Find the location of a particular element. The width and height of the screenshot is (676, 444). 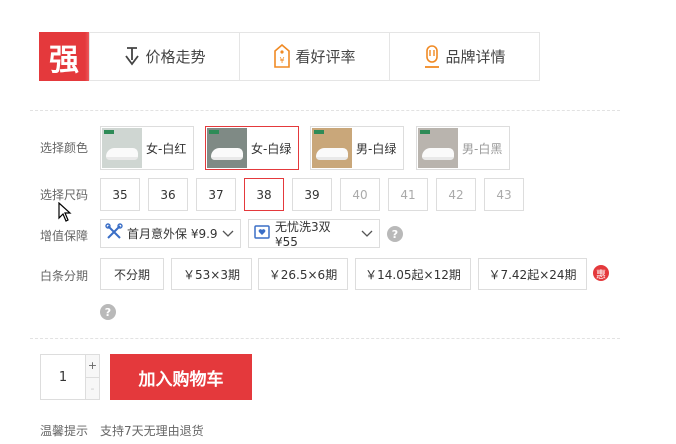

color-option-label: 女-白绿 is located at coordinates (271, 148).